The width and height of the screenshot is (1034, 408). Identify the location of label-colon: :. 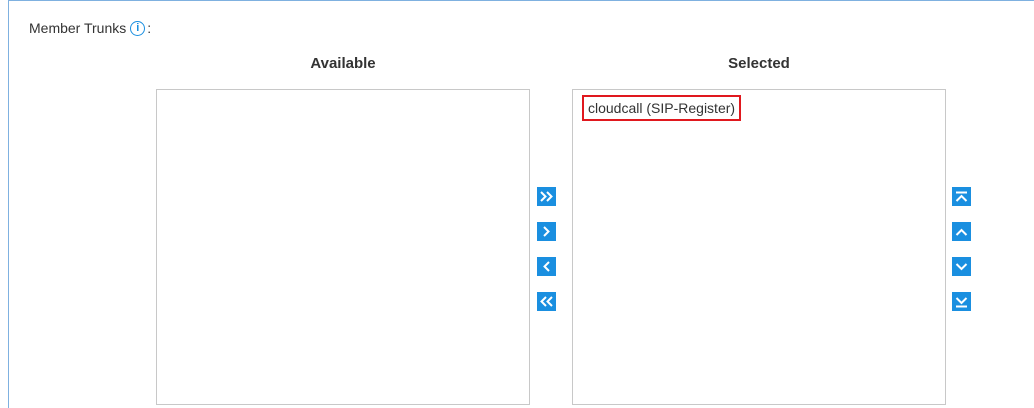
(149, 28).